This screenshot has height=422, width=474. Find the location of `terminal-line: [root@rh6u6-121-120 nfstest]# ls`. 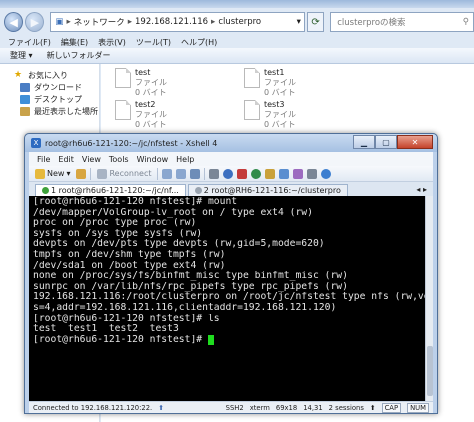

terminal-line: [root@rh6u6-121-120 nfstest]# ls is located at coordinates (126, 318).